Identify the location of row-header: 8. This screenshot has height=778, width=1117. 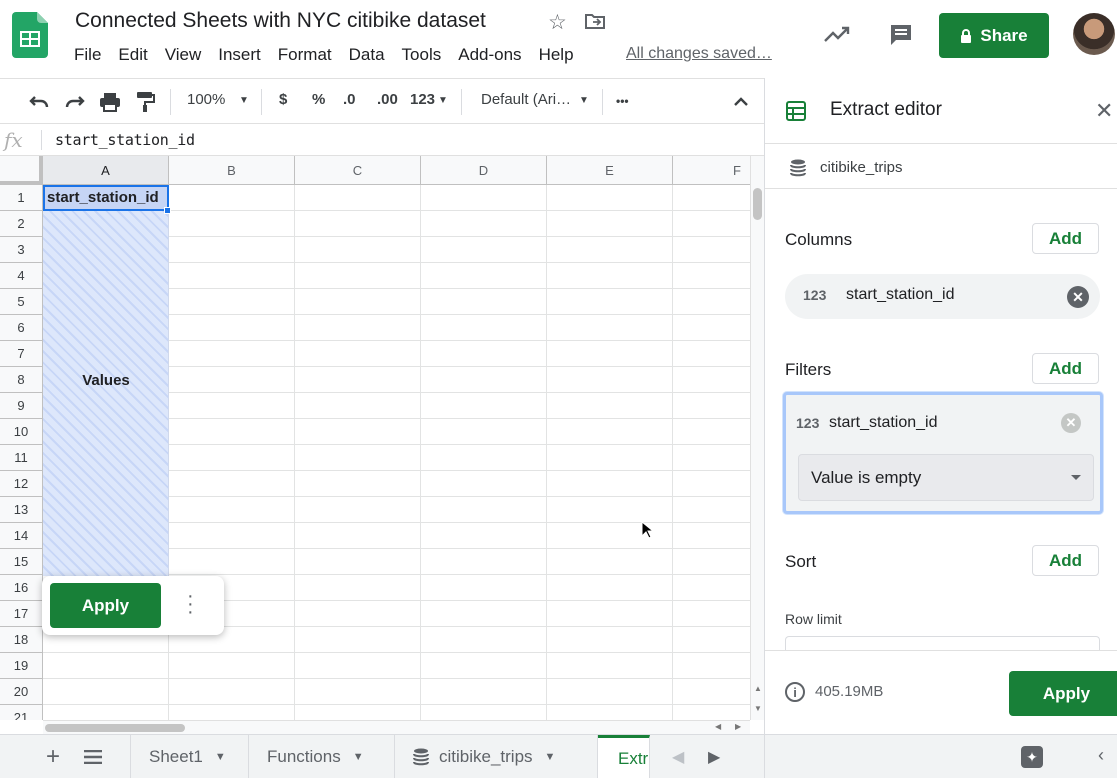
(21, 380).